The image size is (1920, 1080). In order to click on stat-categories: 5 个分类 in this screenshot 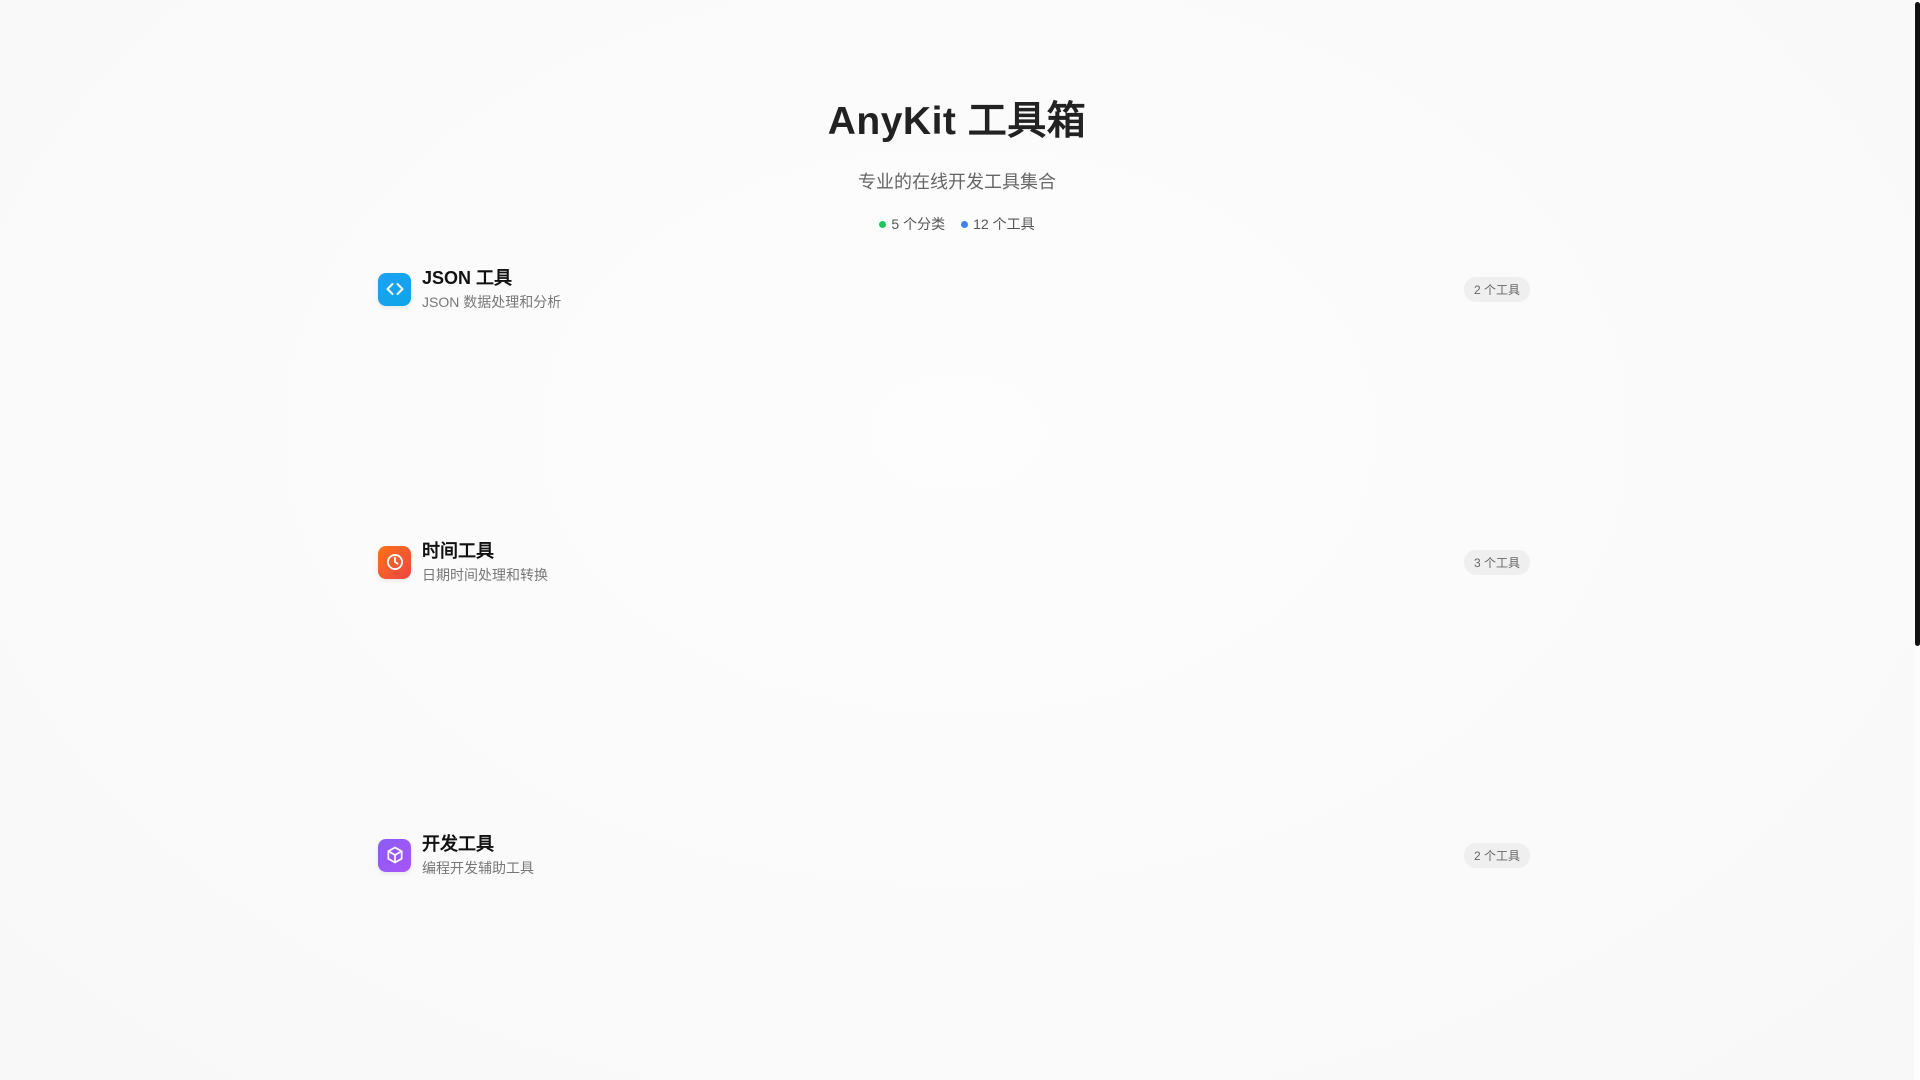, I will do `click(912, 224)`.